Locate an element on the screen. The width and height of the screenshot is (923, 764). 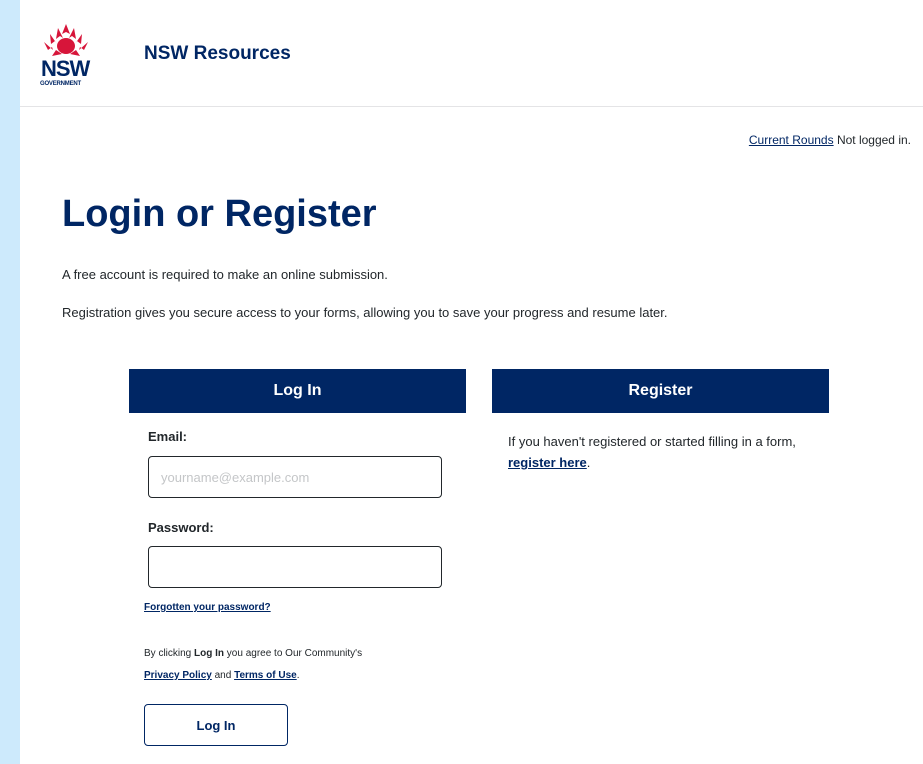
top-status-bar: Current Rounds Not logged in. is located at coordinates (830, 140).